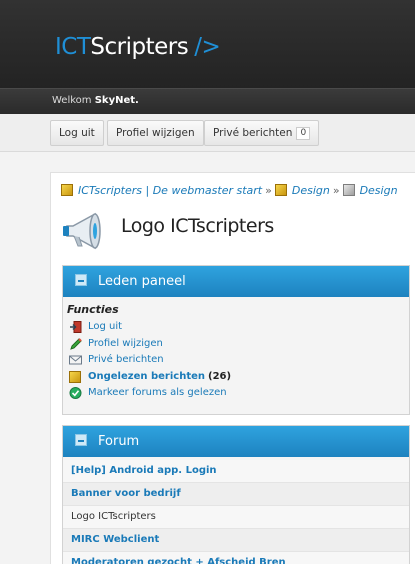 This screenshot has width=415, height=564. Describe the element at coordinates (146, 376) in the screenshot. I see `unread-messages-link: Ongelezen berichten` at that location.